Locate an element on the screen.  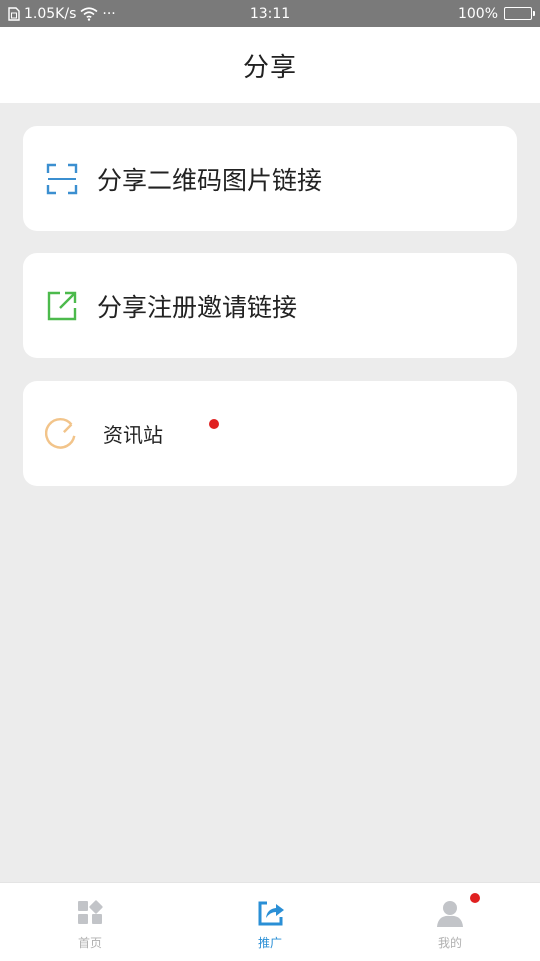
page-title: 分享 is located at coordinates (269, 67).